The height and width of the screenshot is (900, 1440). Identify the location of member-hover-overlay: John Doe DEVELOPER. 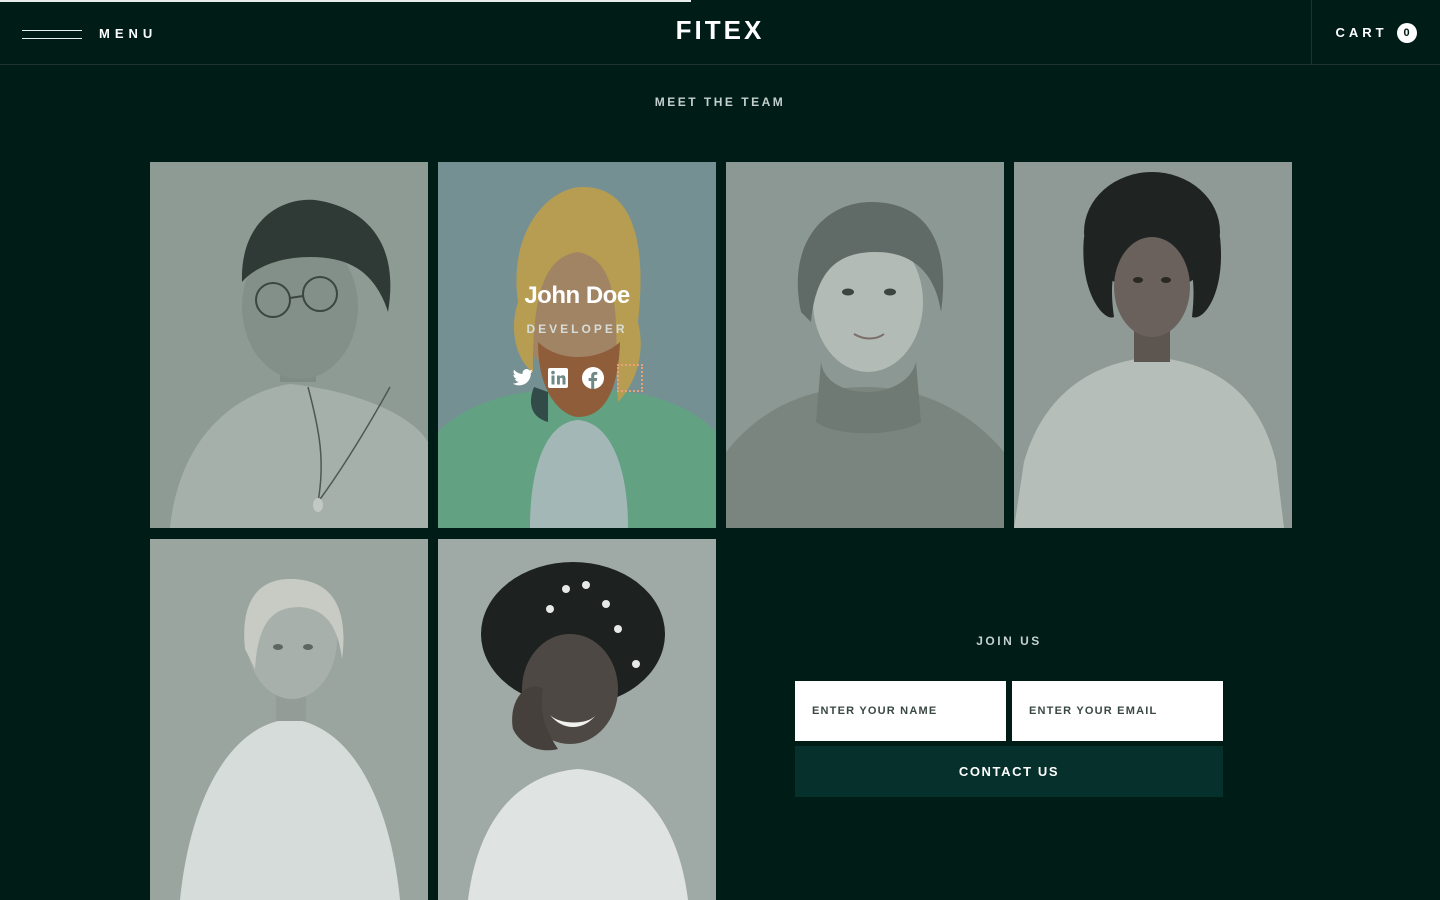
(577, 345).